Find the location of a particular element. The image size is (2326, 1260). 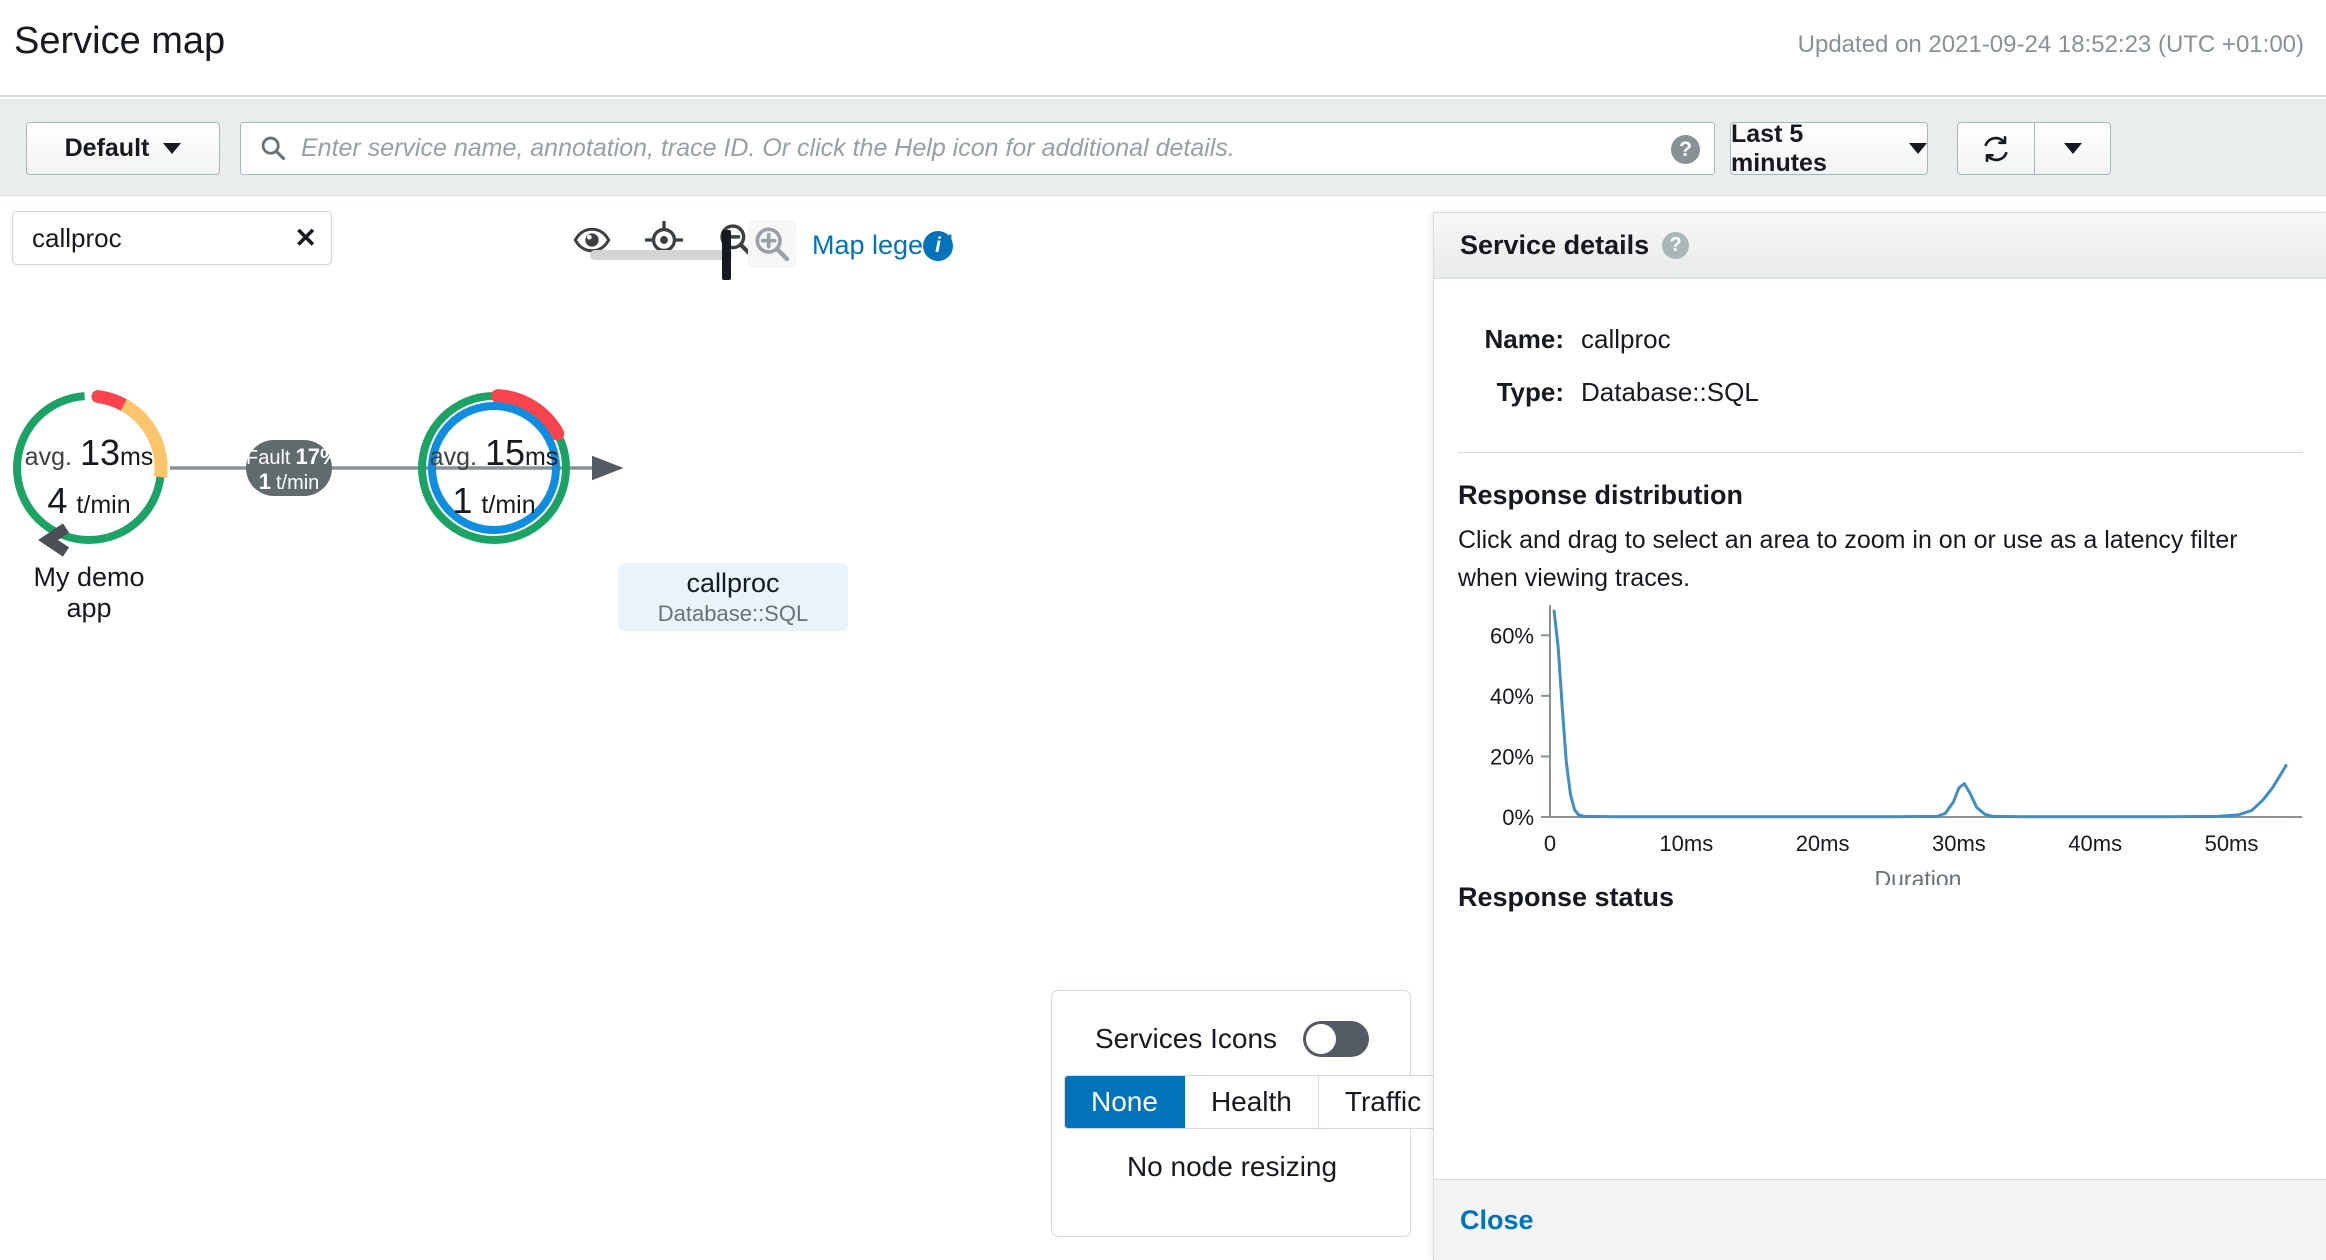

node-resize-status: No node resizing is located at coordinates (1232, 1166).